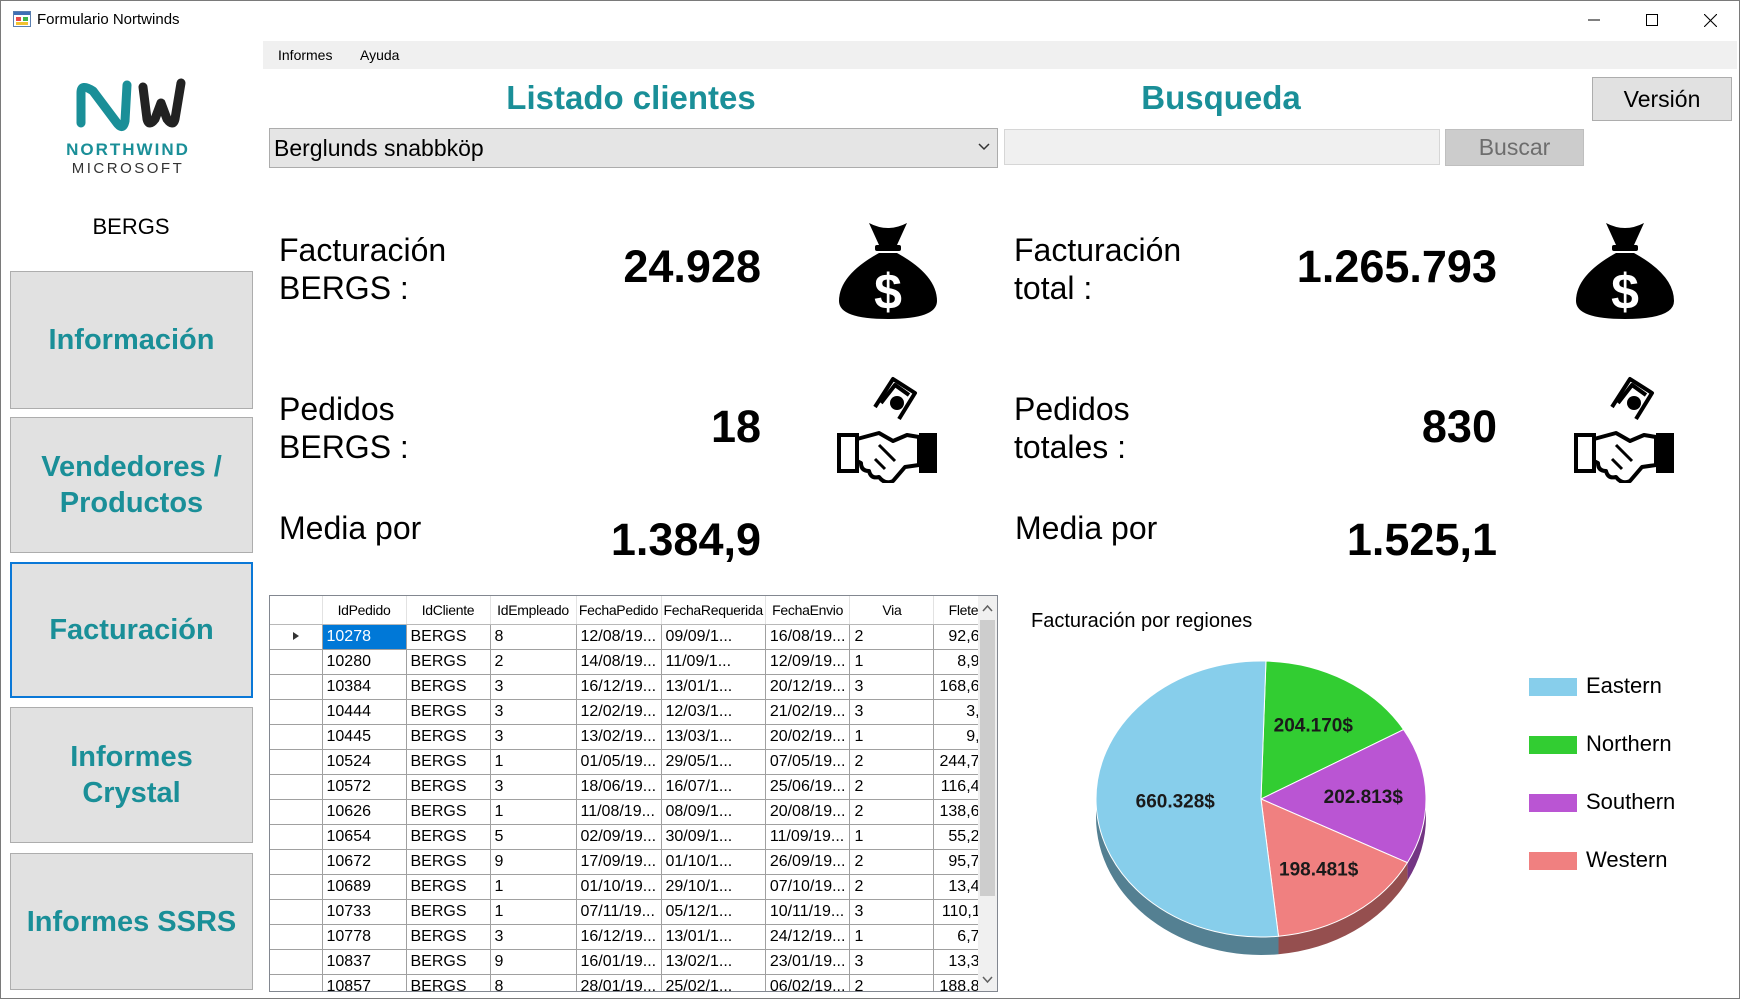 The width and height of the screenshot is (1740, 999). Describe the element at coordinates (364, 937) in the screenshot. I see `table-cell: 10778` at that location.